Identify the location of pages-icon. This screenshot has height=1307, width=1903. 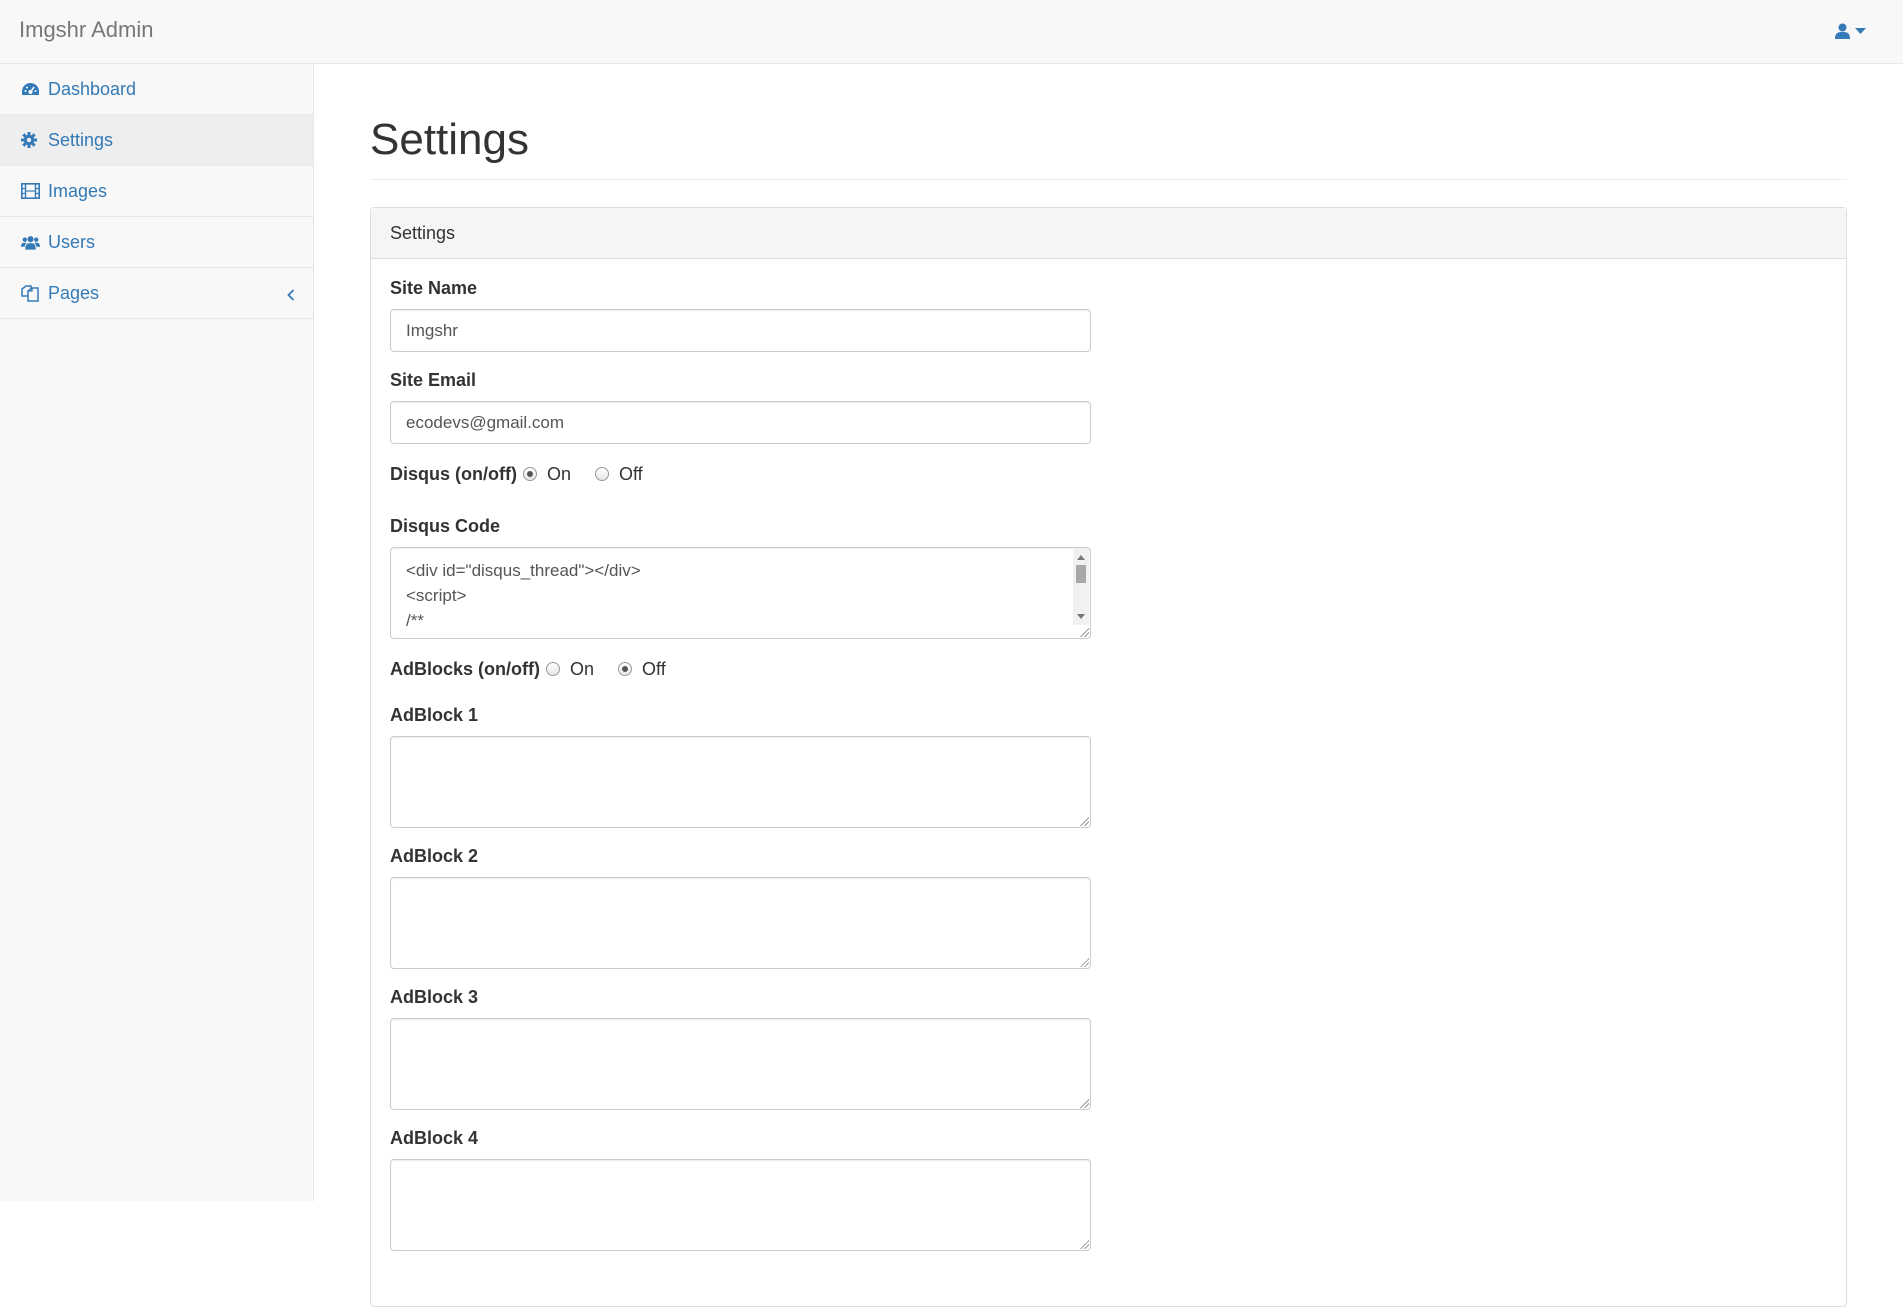
(30, 293).